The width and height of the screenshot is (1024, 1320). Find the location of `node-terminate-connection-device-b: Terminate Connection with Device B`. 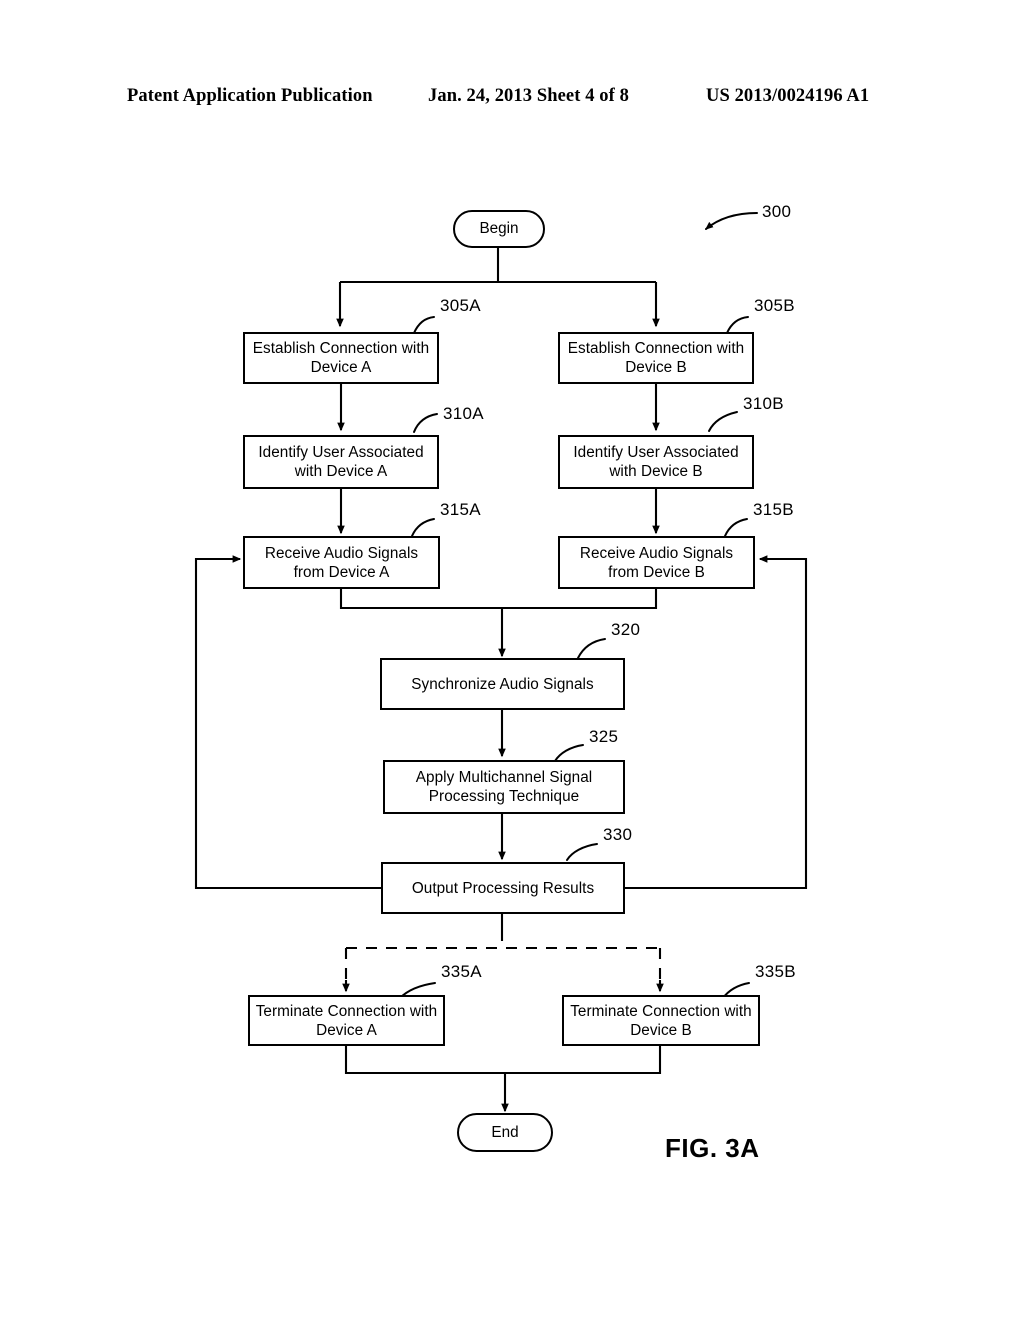

node-terminate-connection-device-b: Terminate Connection with Device B is located at coordinates (661, 1020).